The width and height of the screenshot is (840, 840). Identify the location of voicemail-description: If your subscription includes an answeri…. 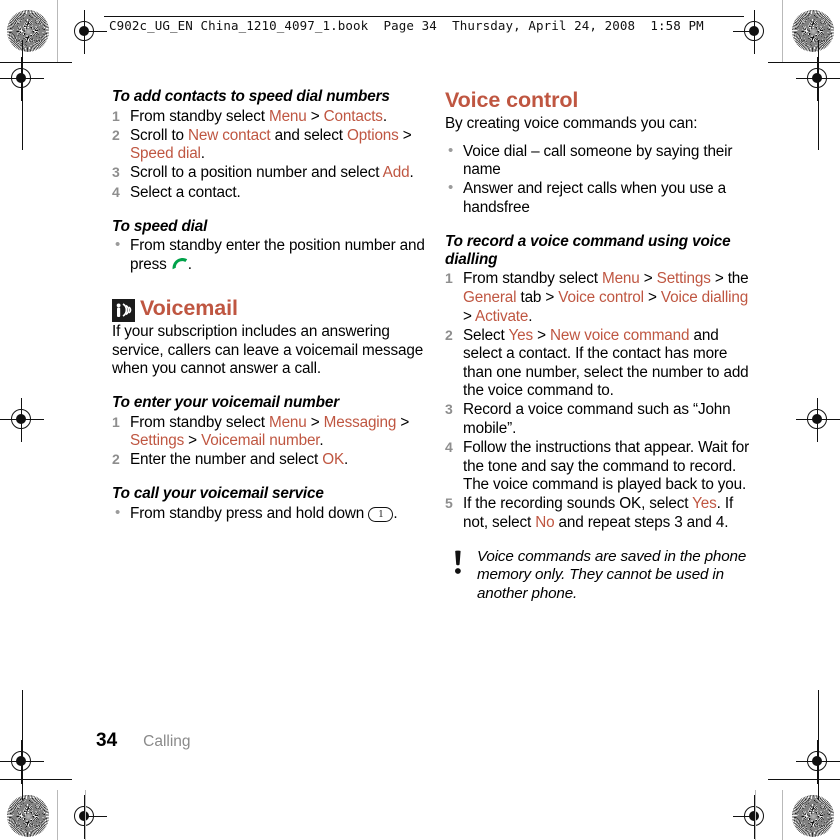
(268, 350).